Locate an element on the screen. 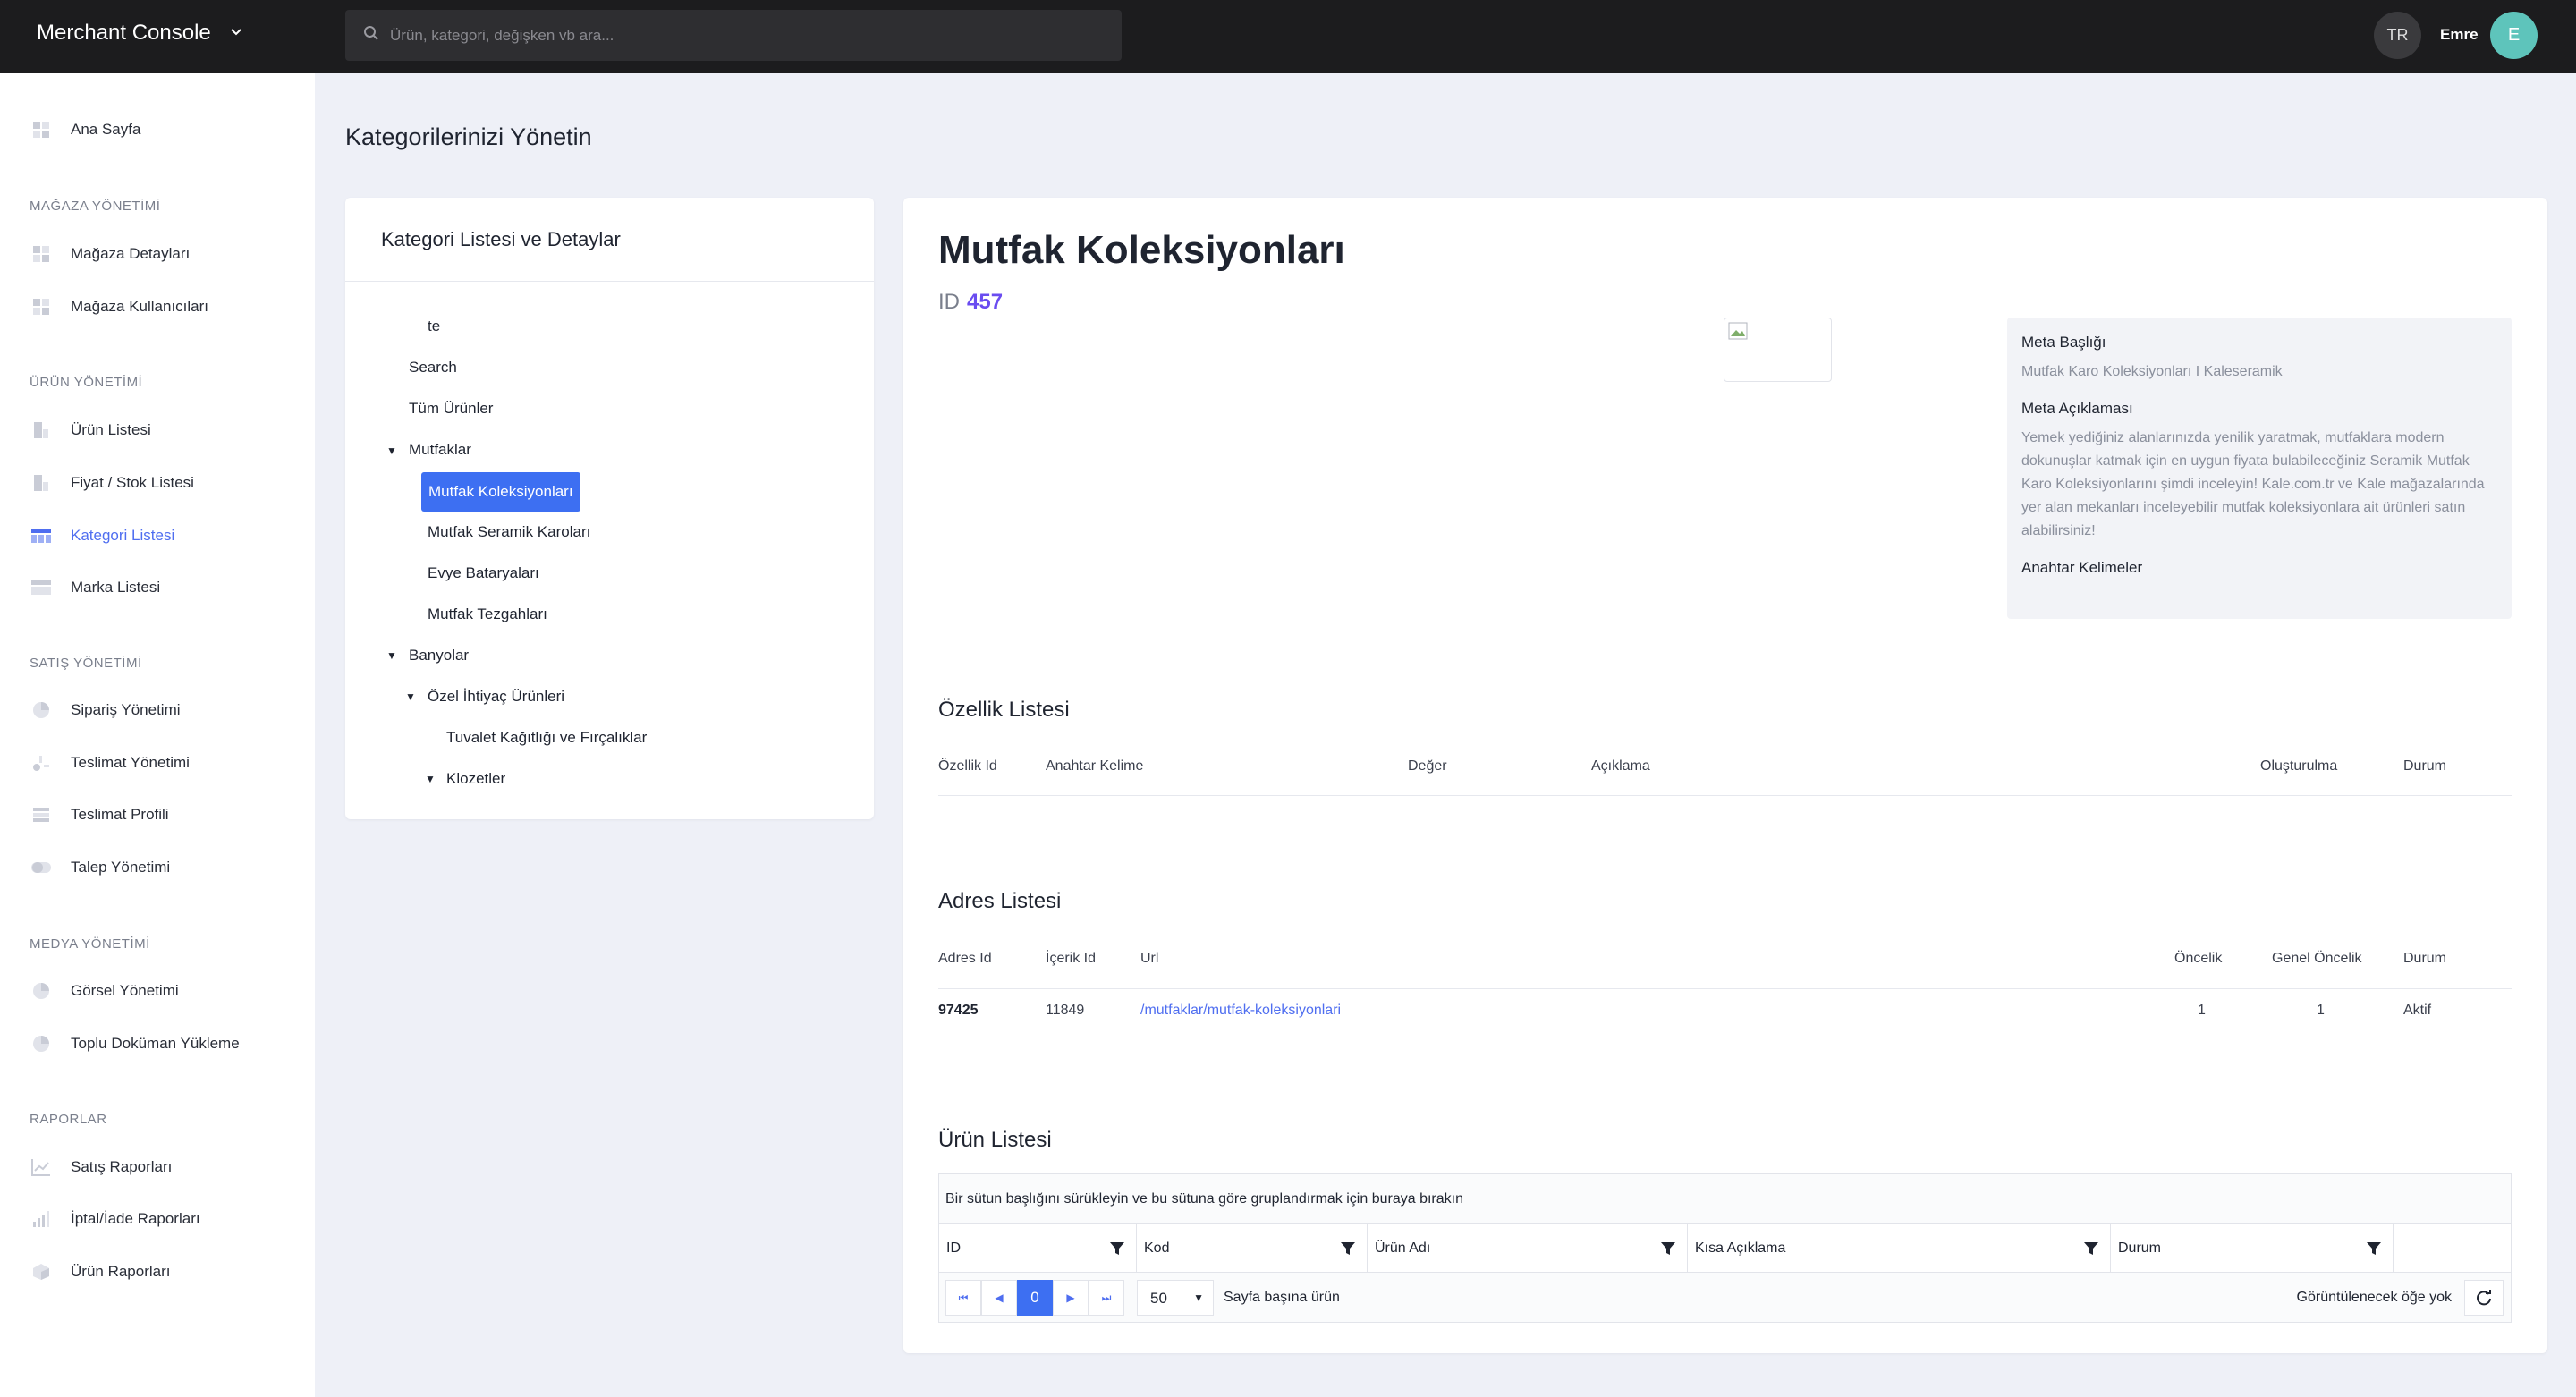  chevron-down-icon is located at coordinates (236, 34).